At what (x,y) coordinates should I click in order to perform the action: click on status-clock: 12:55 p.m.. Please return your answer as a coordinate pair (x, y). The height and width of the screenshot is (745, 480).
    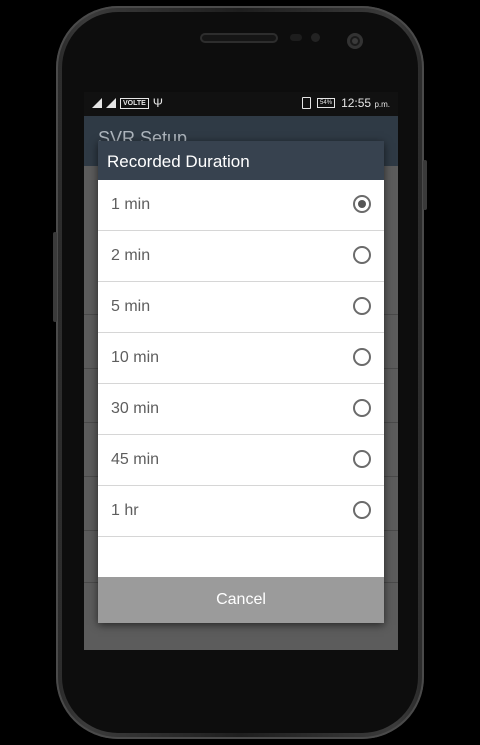
    Looking at the image, I should click on (365, 103).